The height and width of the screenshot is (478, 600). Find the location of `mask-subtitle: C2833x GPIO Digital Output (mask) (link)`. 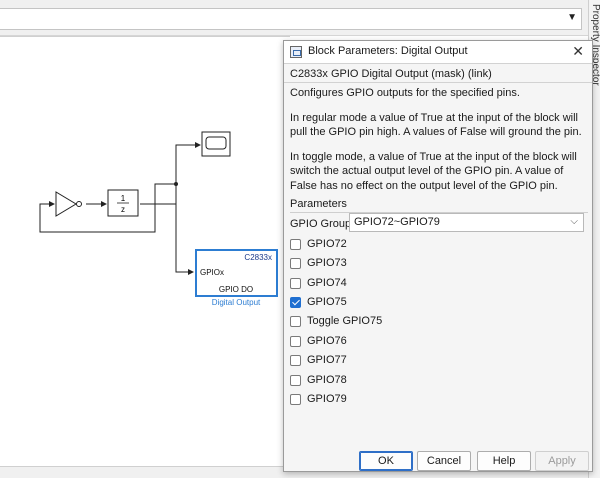

mask-subtitle: C2833x GPIO Digital Output (mask) (link) is located at coordinates (391, 74).